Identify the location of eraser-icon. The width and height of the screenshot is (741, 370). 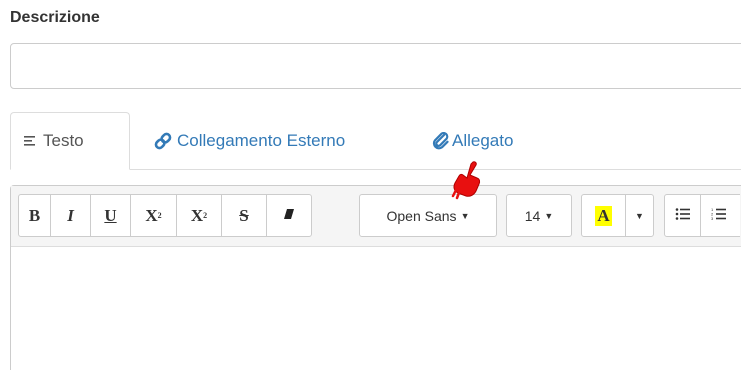
(289, 216).